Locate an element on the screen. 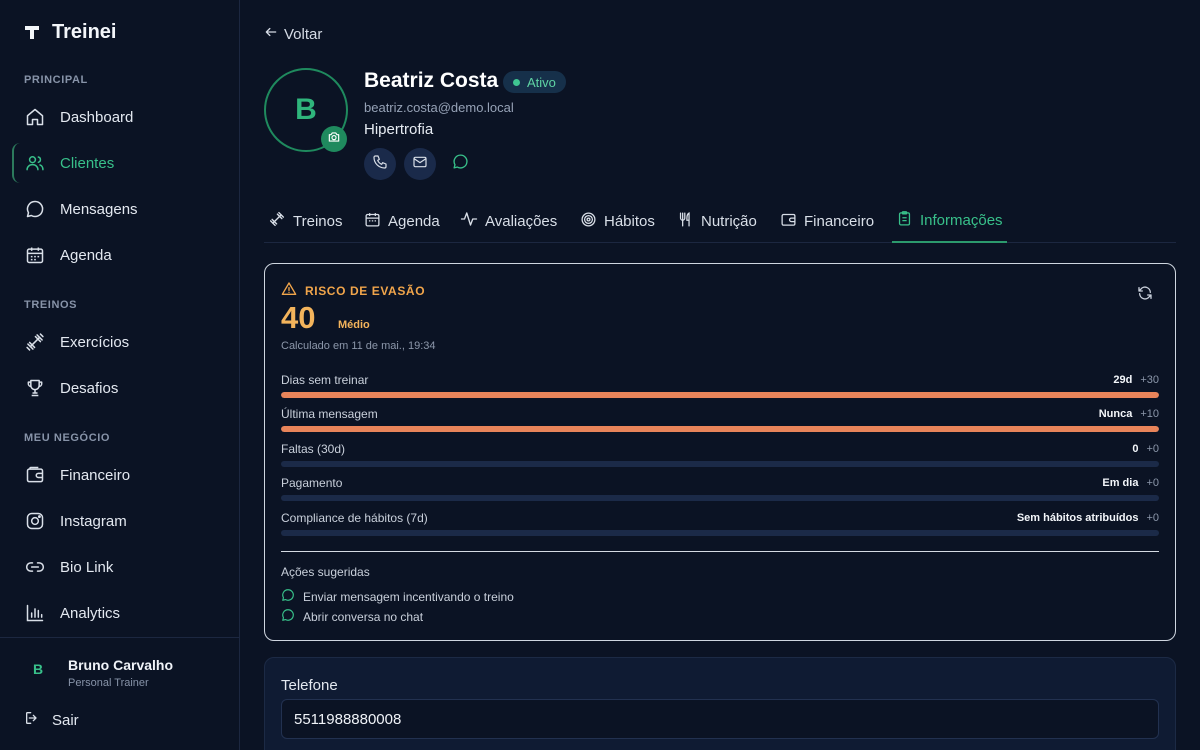  risk-title-text: RISCO DE EVASÃO is located at coordinates (365, 290).